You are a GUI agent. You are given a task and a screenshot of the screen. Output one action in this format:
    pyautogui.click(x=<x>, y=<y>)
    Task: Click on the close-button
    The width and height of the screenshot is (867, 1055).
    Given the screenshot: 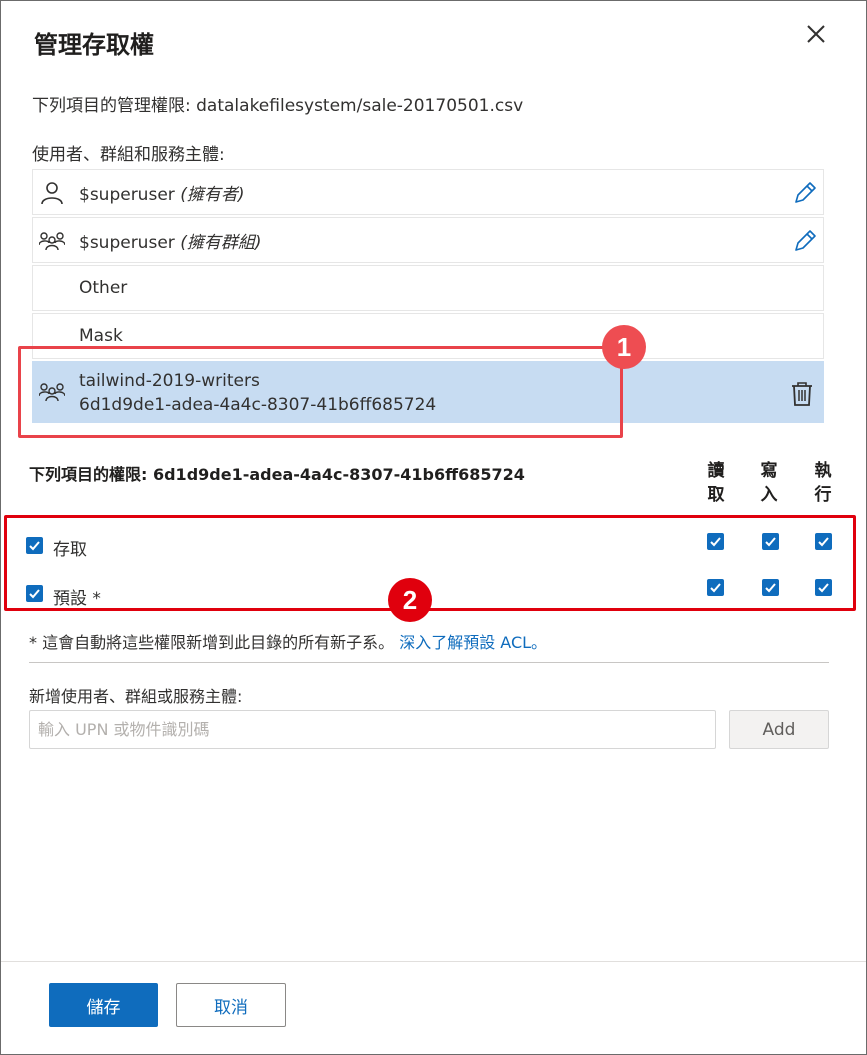 What is the action you would take?
    pyautogui.click(x=816, y=34)
    